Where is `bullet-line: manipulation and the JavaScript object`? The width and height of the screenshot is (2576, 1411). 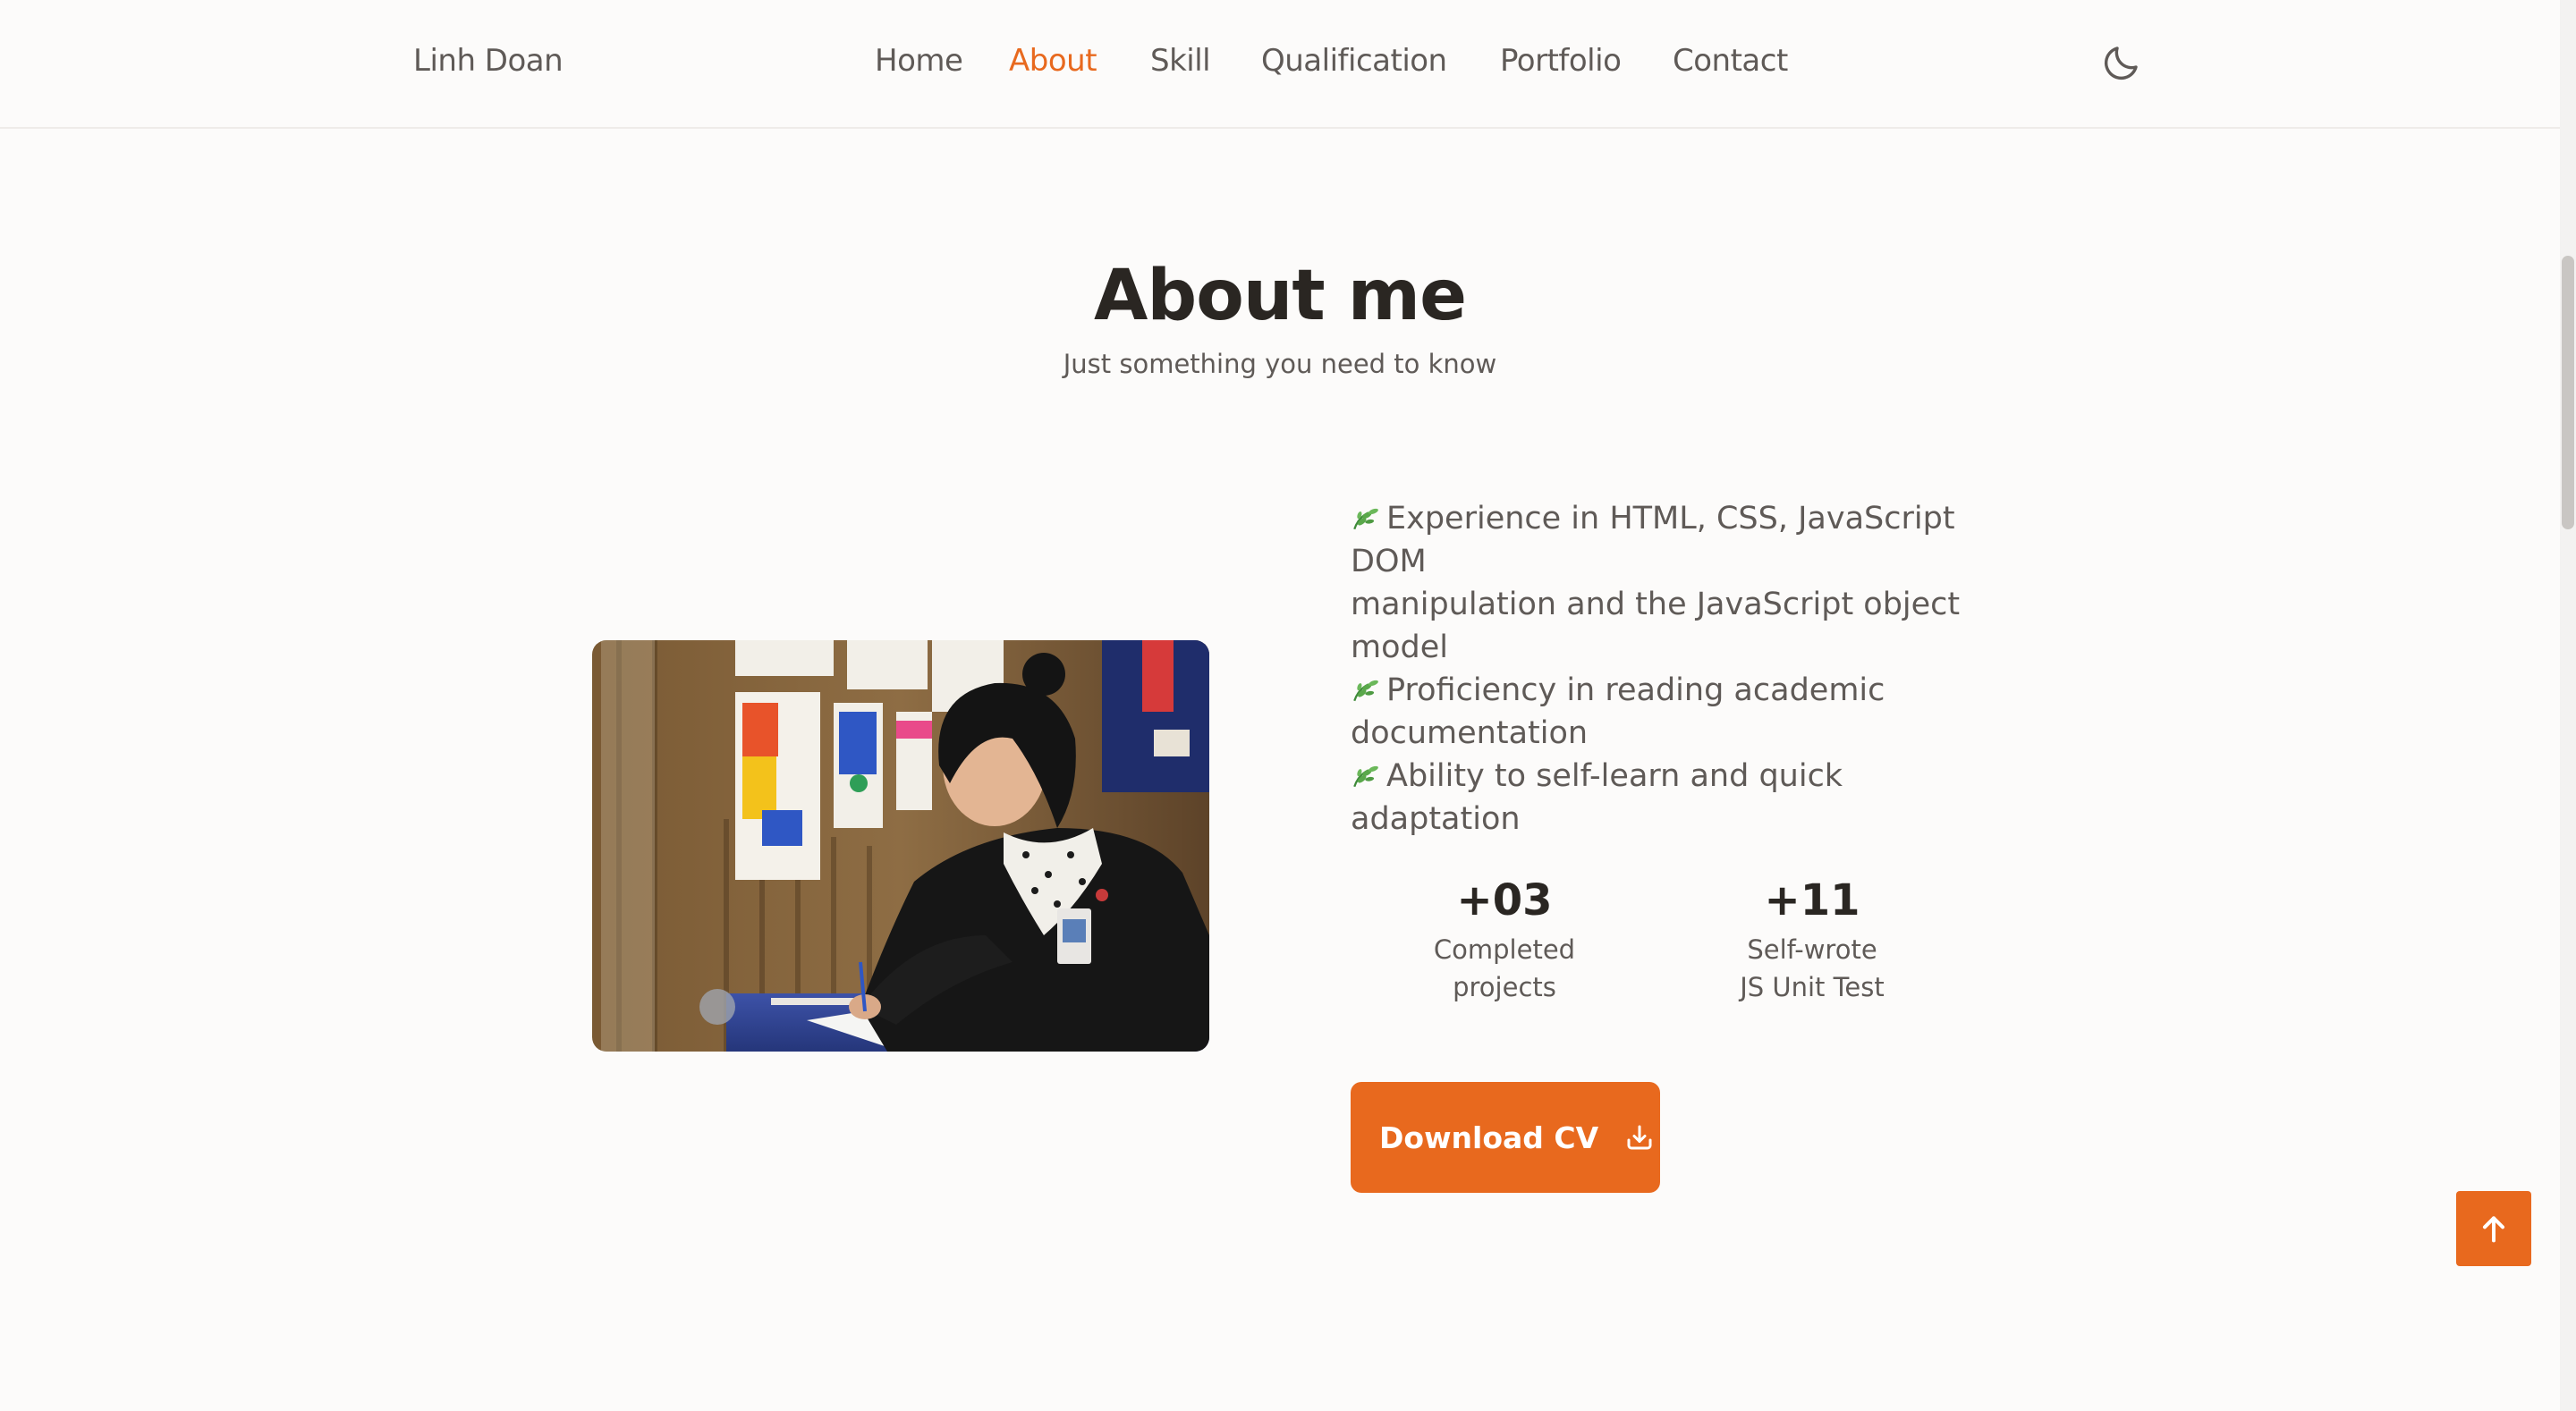
bullet-line: manipulation and the JavaScript object is located at coordinates (1656, 604).